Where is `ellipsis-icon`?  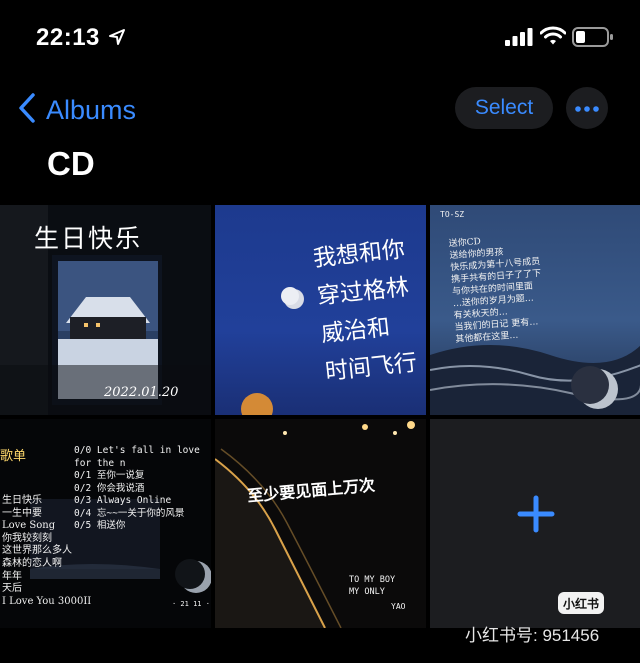
ellipsis-icon is located at coordinates (587, 108).